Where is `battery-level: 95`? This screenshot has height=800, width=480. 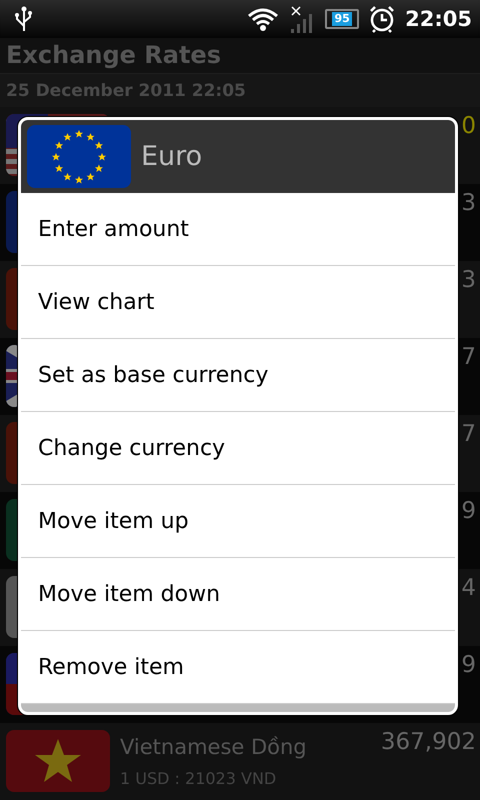 battery-level: 95 is located at coordinates (342, 19).